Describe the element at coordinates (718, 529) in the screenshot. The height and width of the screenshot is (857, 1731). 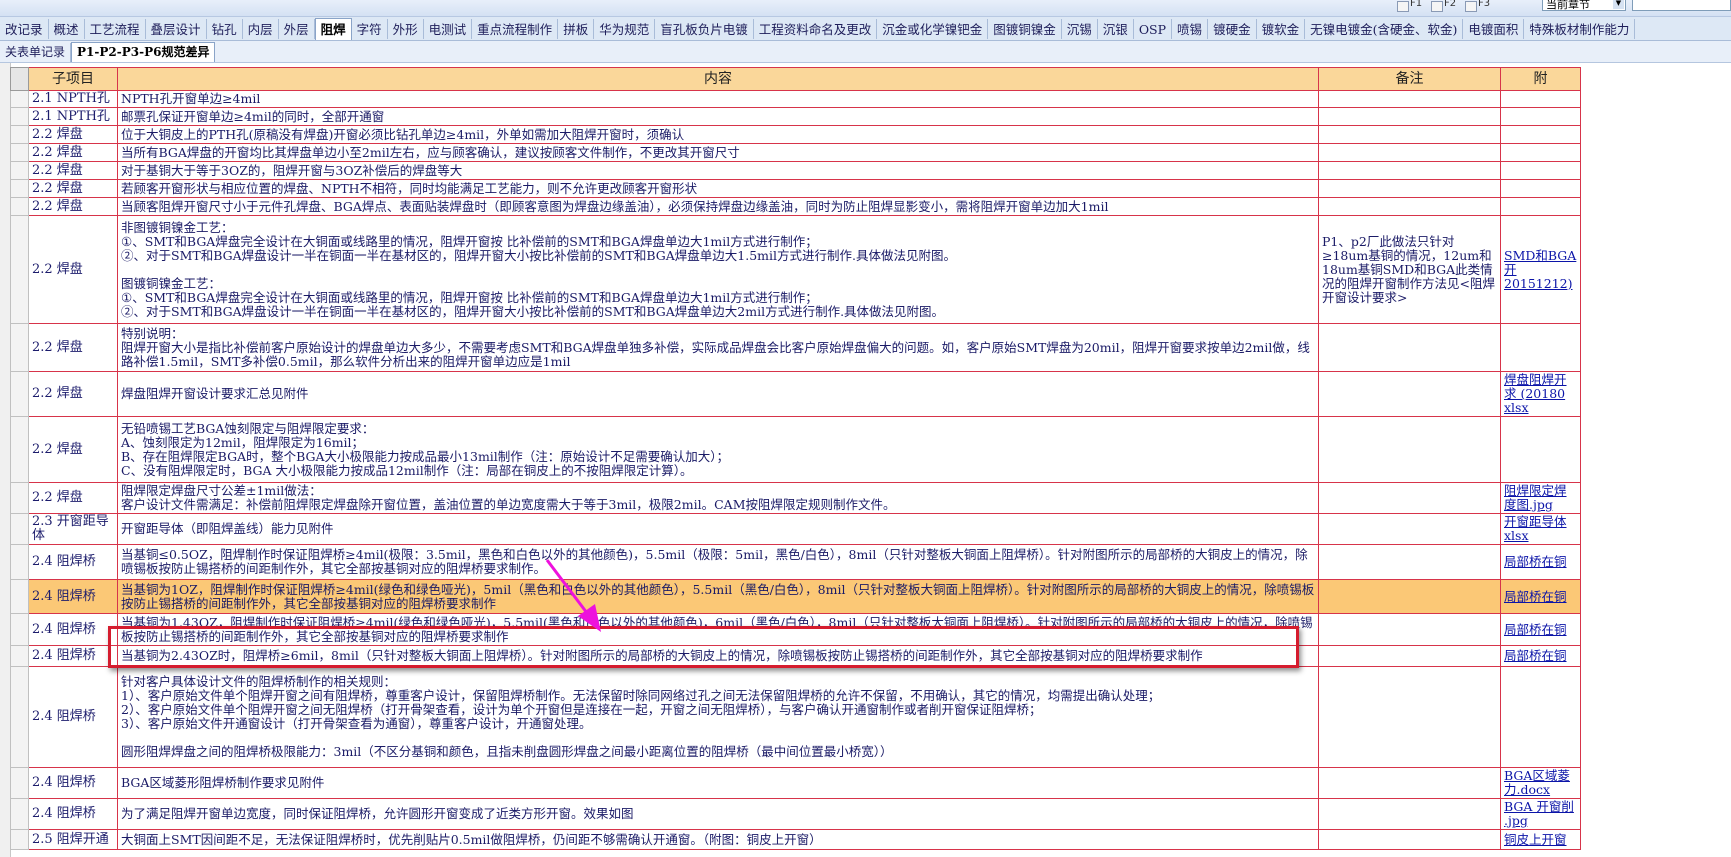
I see `content-cell: 开窗距导体（即阻焊盖线）能力见附件` at that location.